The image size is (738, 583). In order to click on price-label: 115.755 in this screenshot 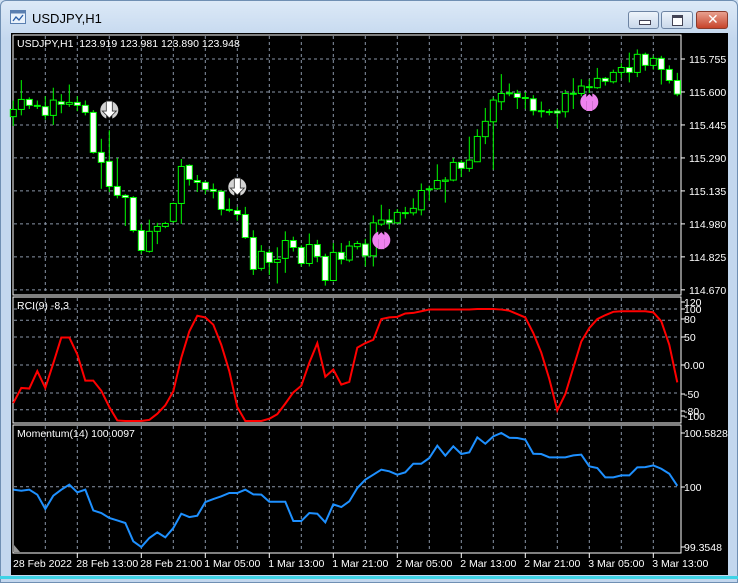, I will do `click(707, 60)`.